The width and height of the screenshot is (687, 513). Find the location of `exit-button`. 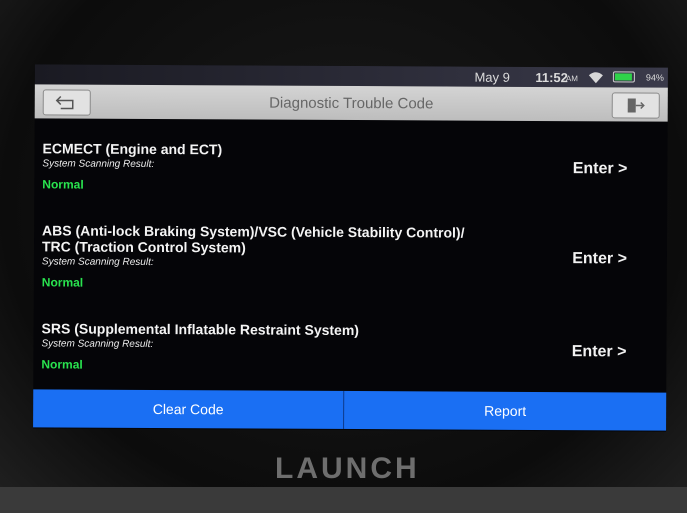

exit-button is located at coordinates (635, 105).